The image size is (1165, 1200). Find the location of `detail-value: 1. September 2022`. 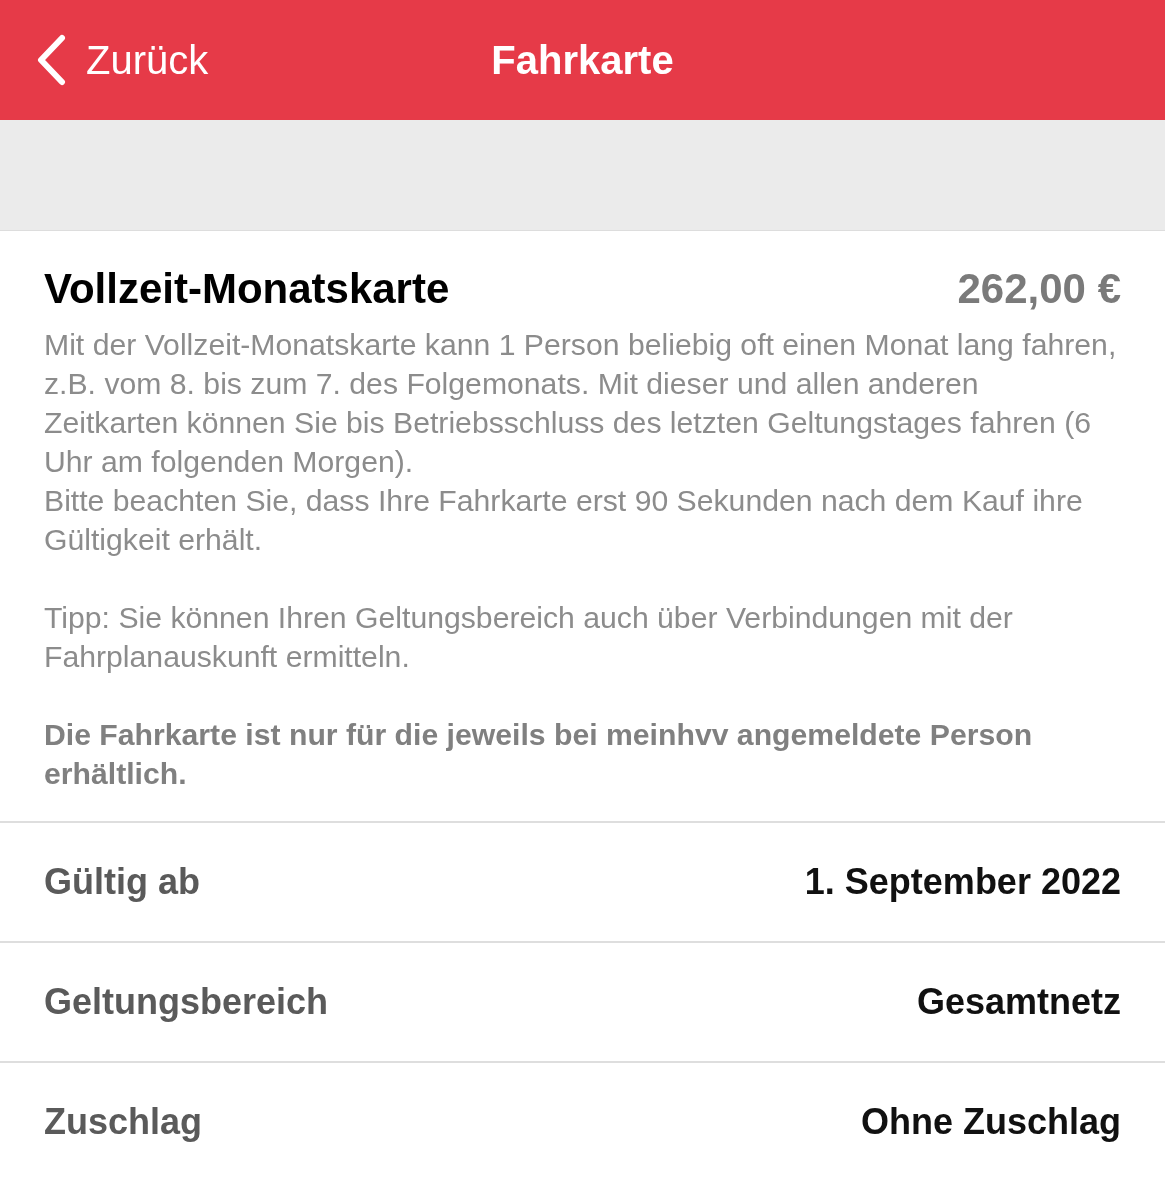

detail-value: 1. September 2022 is located at coordinates (962, 882).